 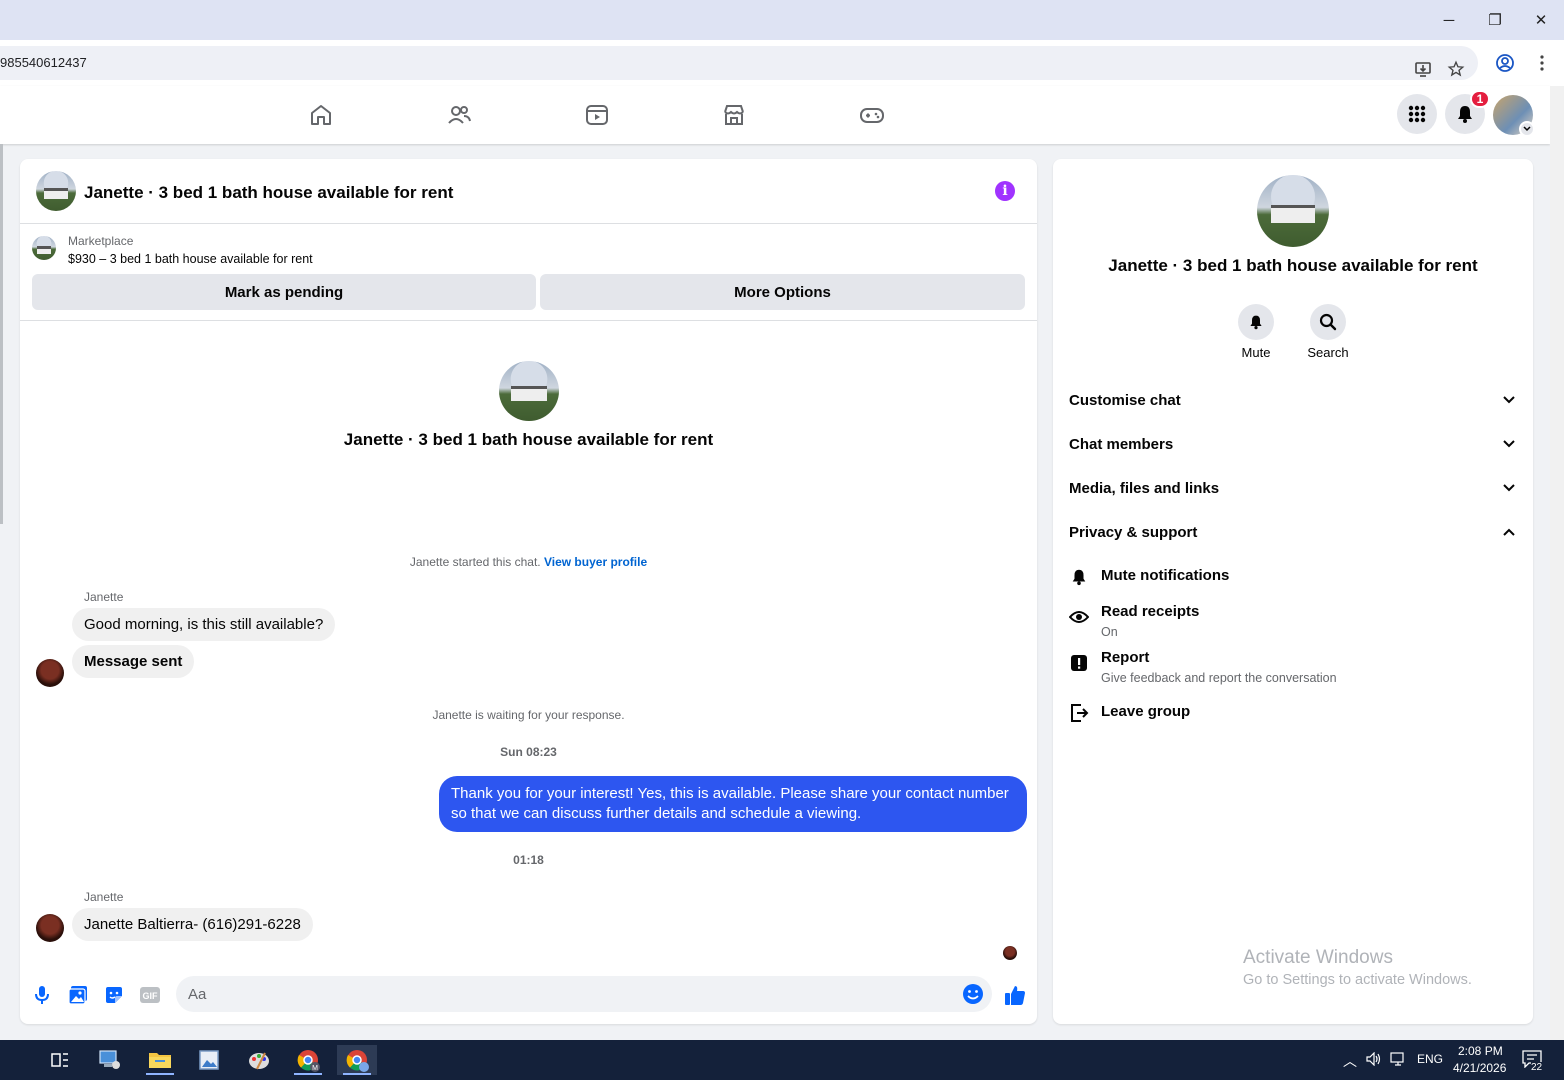 What do you see at coordinates (1079, 617) in the screenshot?
I see `eye-icon` at bounding box center [1079, 617].